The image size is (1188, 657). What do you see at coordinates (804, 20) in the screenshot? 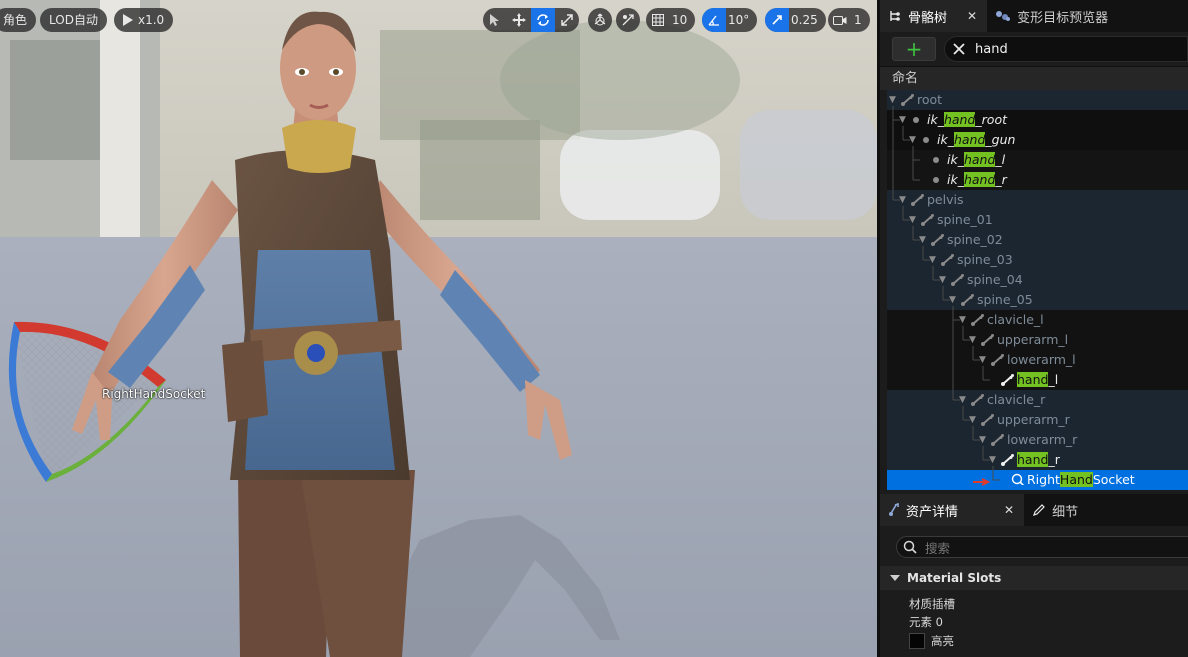
I see `scale-snap-value: 0.25` at bounding box center [804, 20].